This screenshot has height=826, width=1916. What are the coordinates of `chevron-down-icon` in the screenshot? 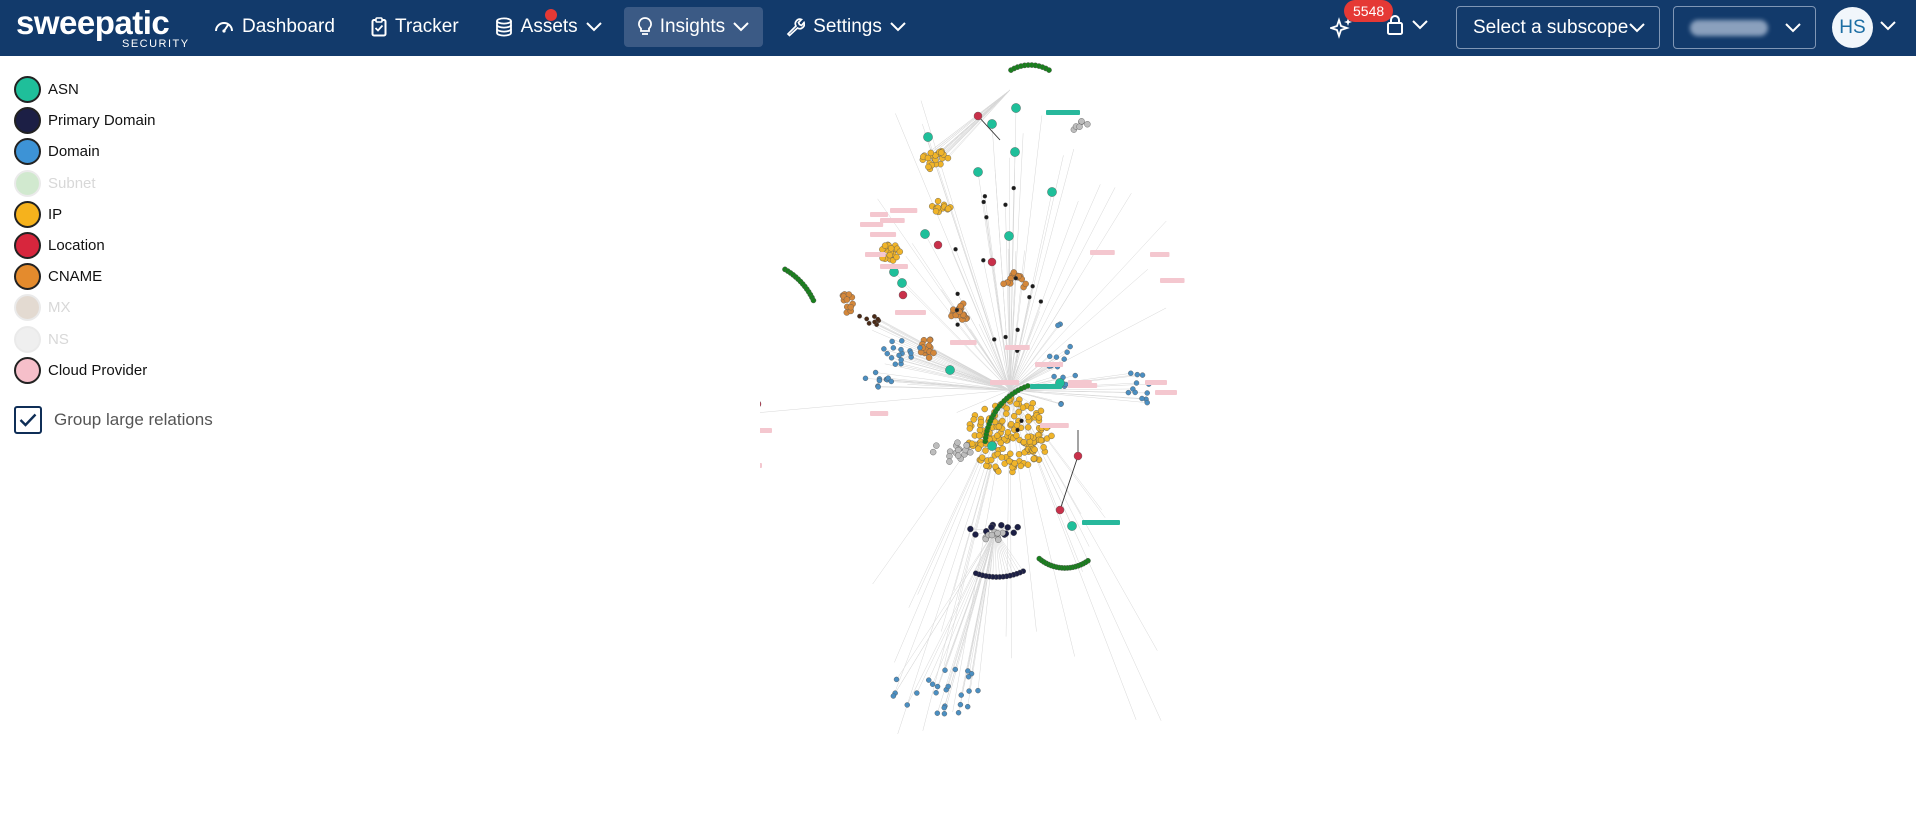 It's located at (1888, 26).